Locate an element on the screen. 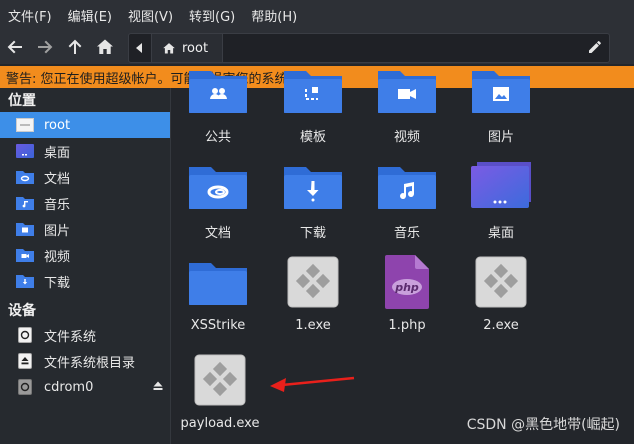  file-item-videos: 视频 is located at coordinates (407, 103).